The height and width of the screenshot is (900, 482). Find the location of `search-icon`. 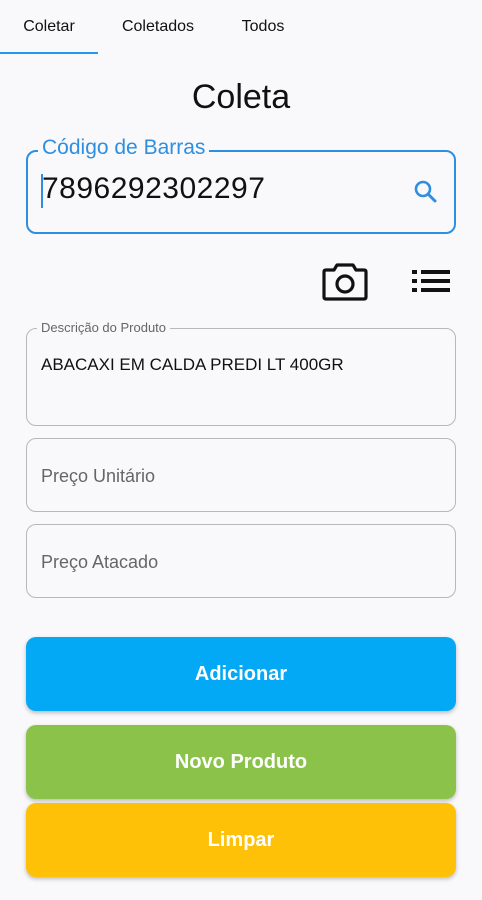

search-icon is located at coordinates (426, 192).